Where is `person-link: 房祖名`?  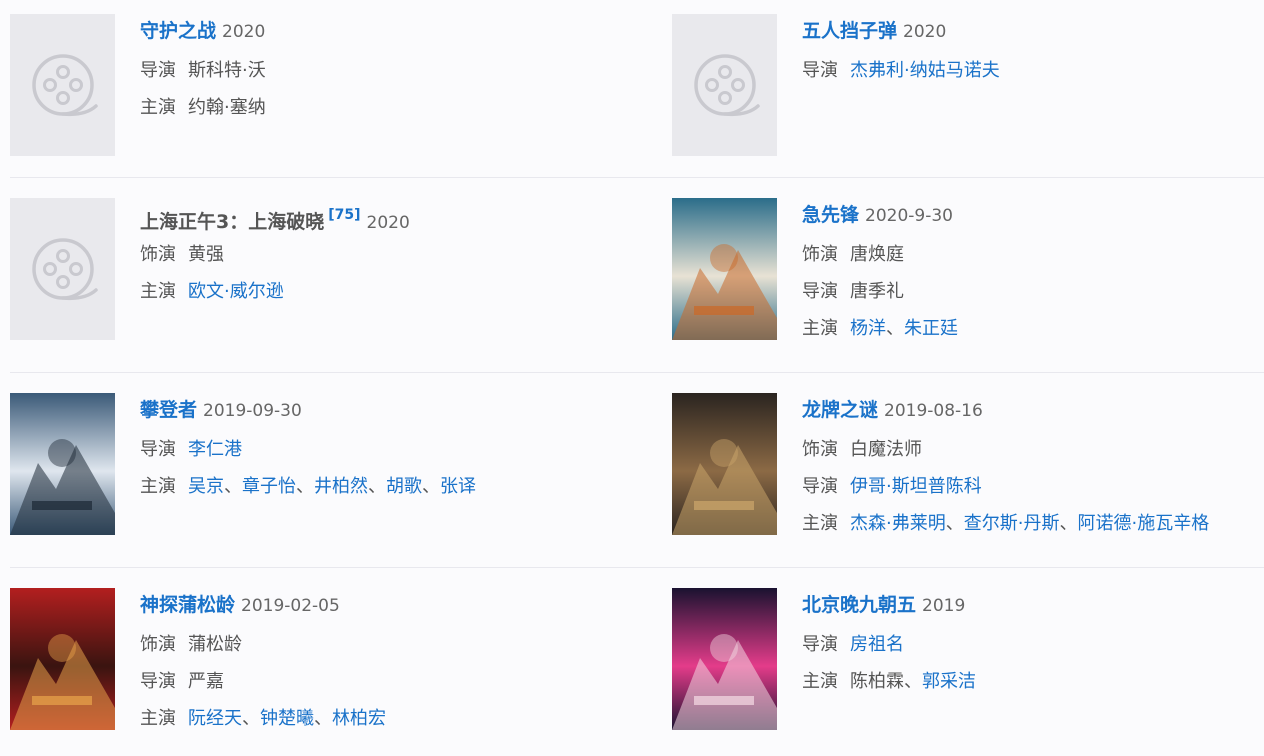
person-link: 房祖名 is located at coordinates (877, 644).